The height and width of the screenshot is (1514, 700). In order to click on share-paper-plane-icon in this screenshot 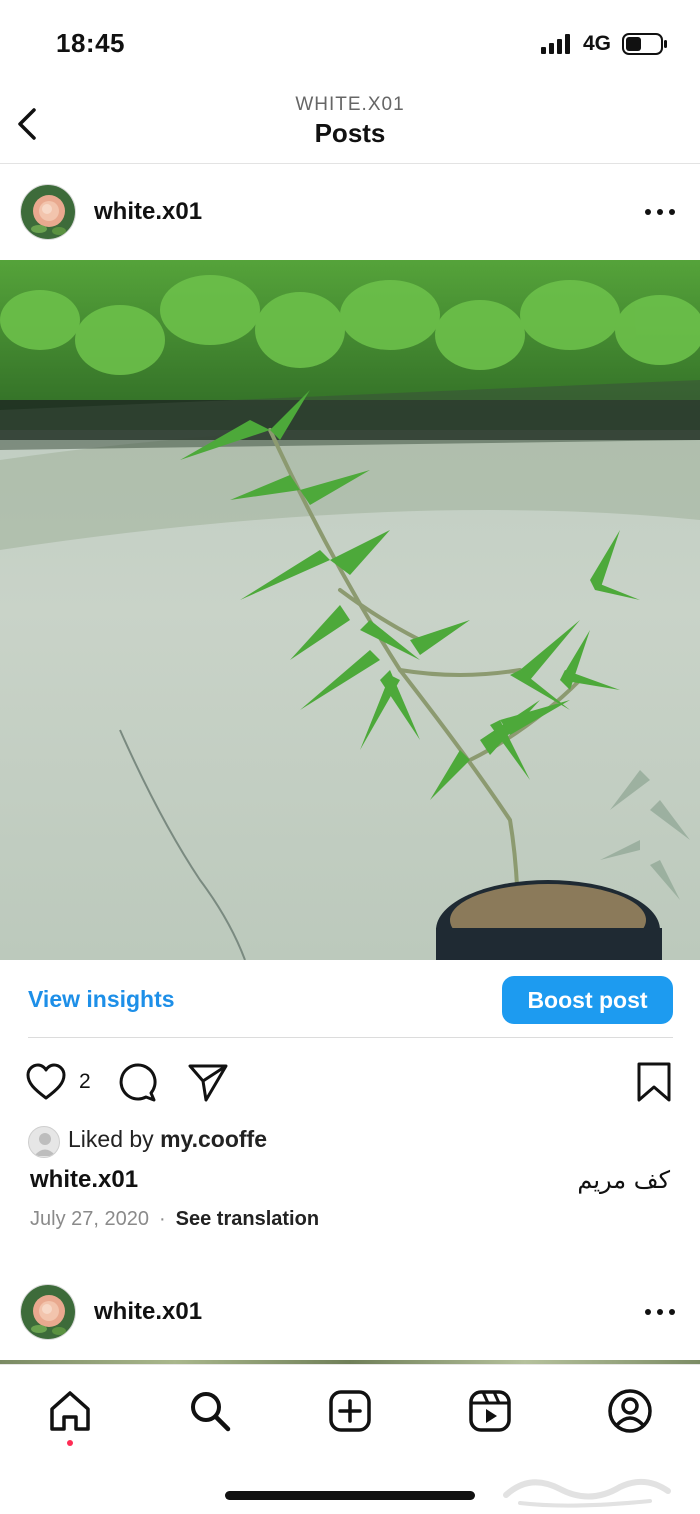, I will do `click(208, 1082)`.